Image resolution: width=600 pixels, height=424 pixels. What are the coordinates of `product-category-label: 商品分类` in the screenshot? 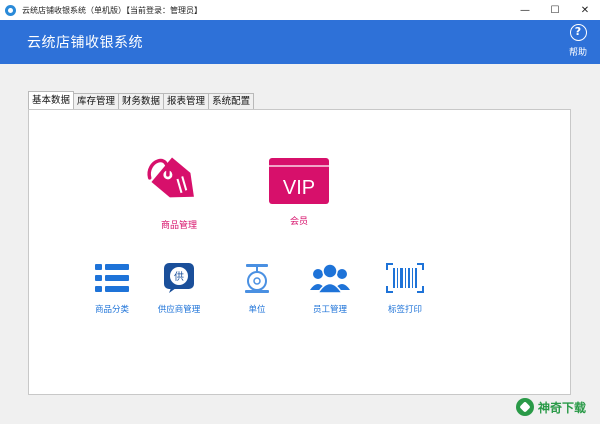 It's located at (111, 310).